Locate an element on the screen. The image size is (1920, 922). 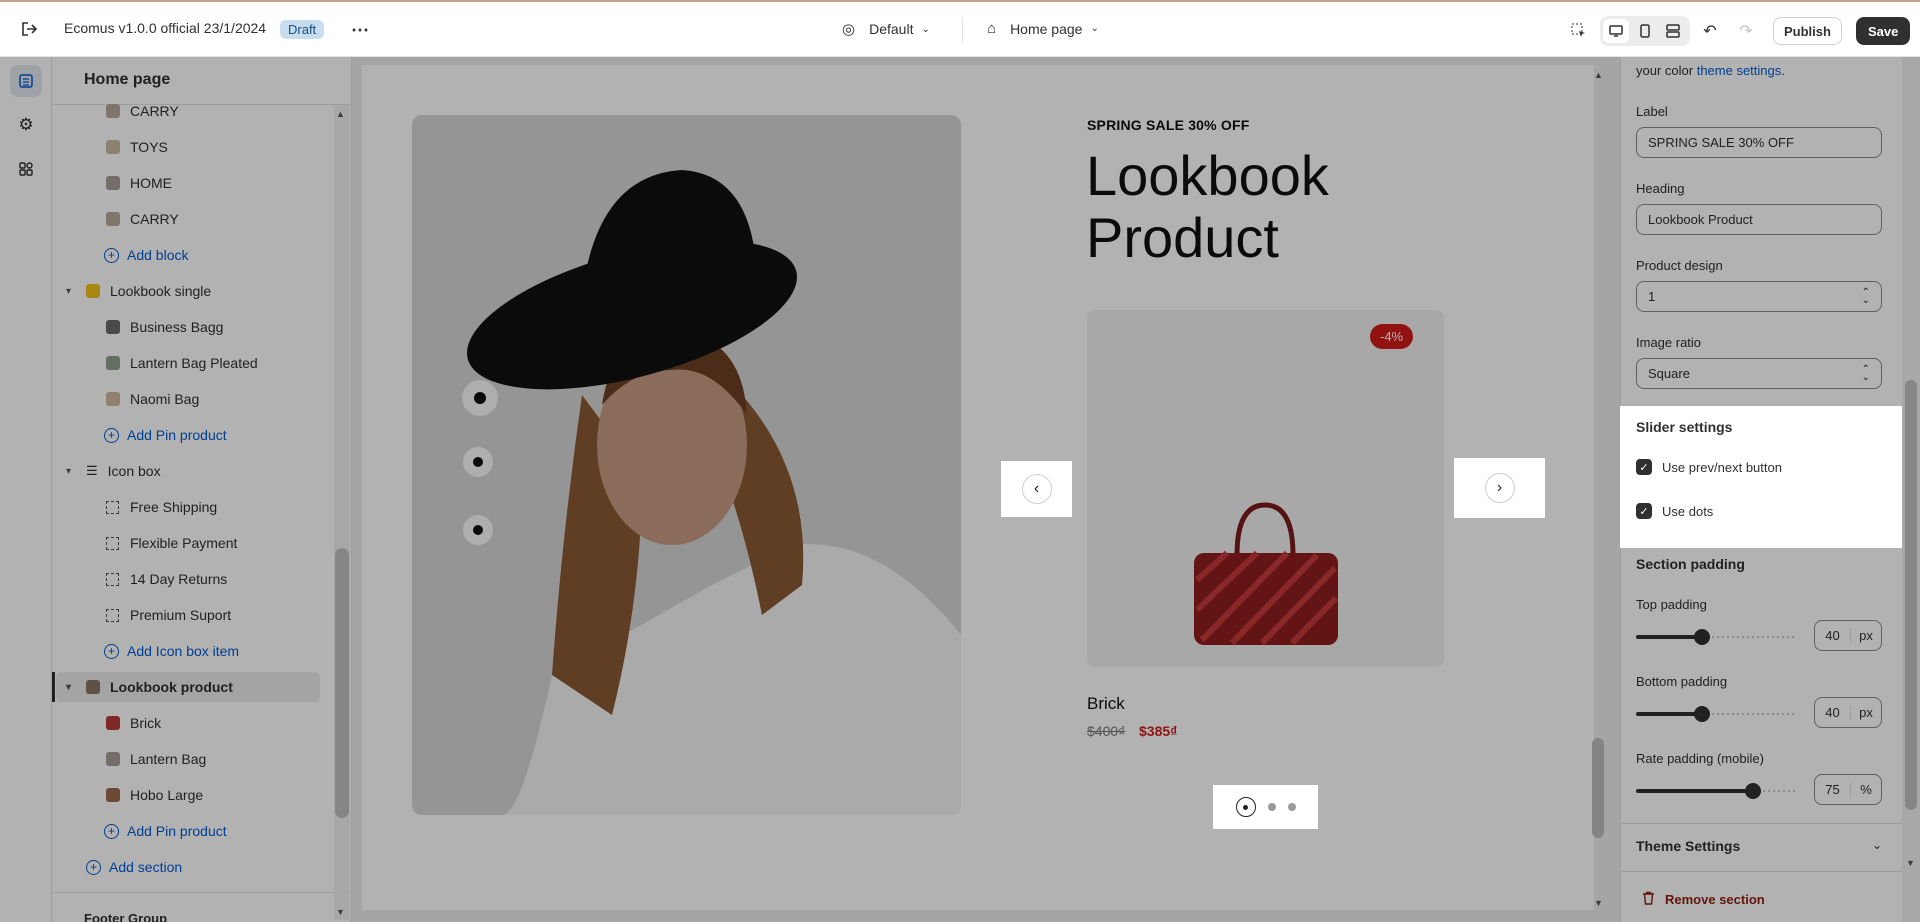
settings-intro-text: your color is located at coordinates (1665, 70).